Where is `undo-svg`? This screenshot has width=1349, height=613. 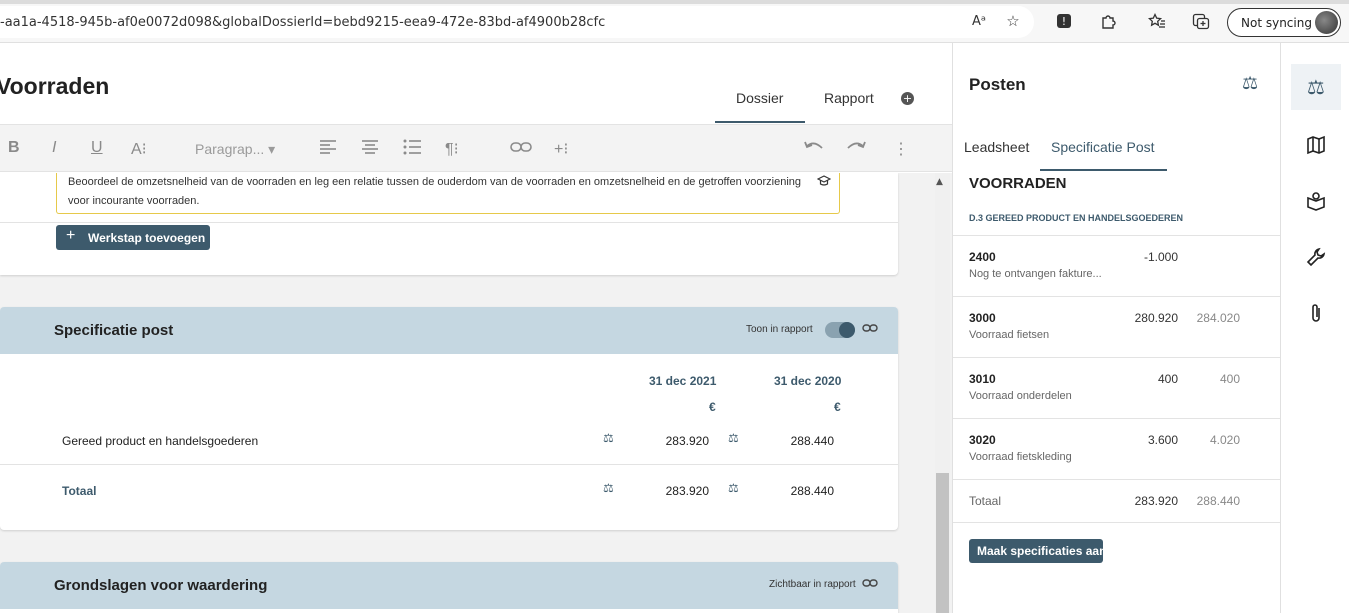
undo-svg is located at coordinates (813, 145).